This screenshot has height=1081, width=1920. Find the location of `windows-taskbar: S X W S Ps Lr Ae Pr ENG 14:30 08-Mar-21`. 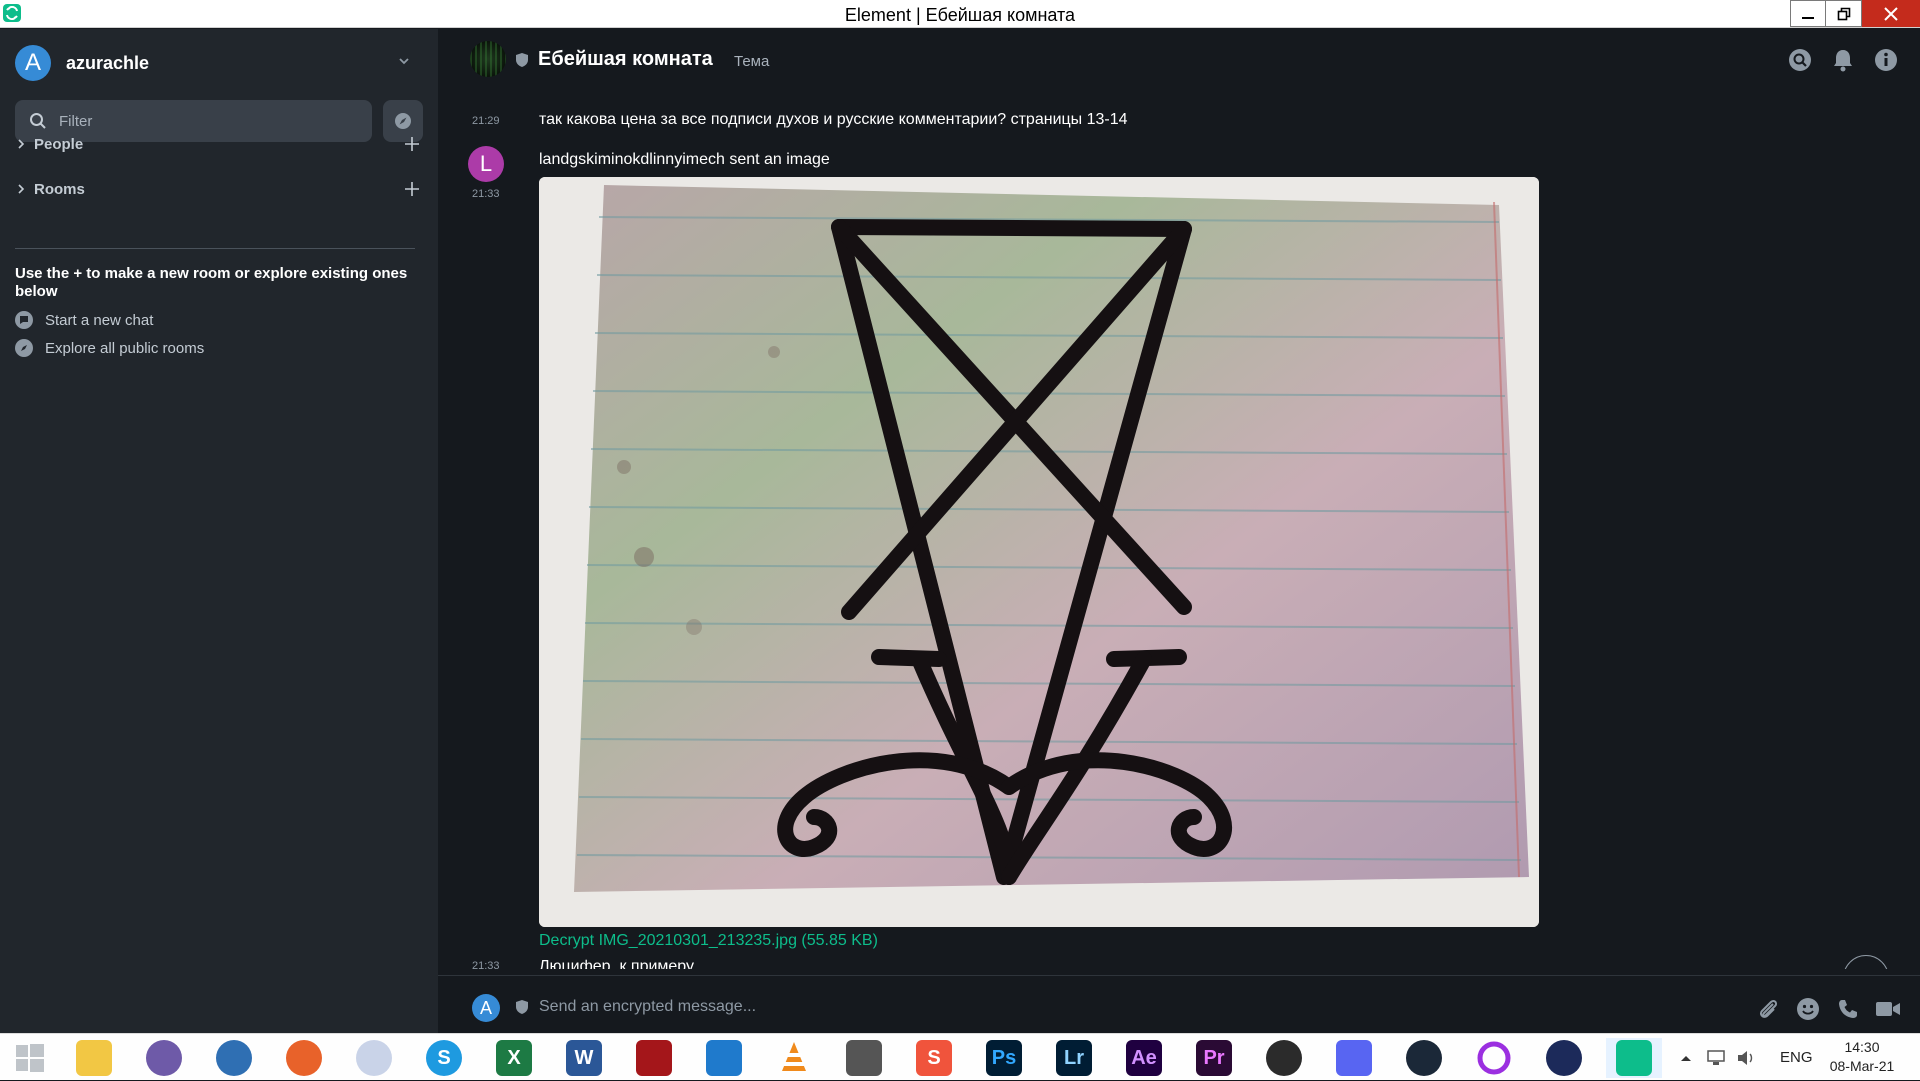

windows-taskbar: S X W S Ps Lr Ae Pr ENG 14:30 08-Mar-21 is located at coordinates (960, 1056).